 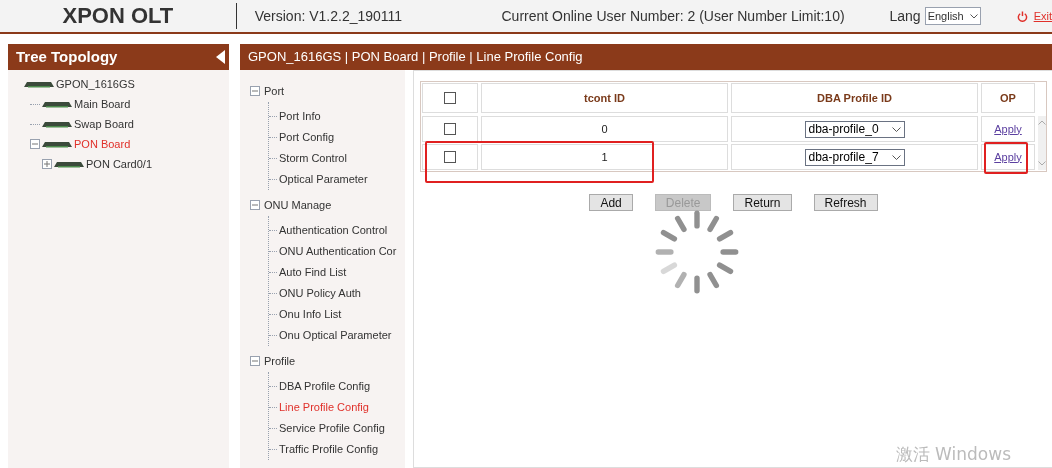 I want to click on menu-item: ONU Authentication Cor, so click(x=338, y=251).